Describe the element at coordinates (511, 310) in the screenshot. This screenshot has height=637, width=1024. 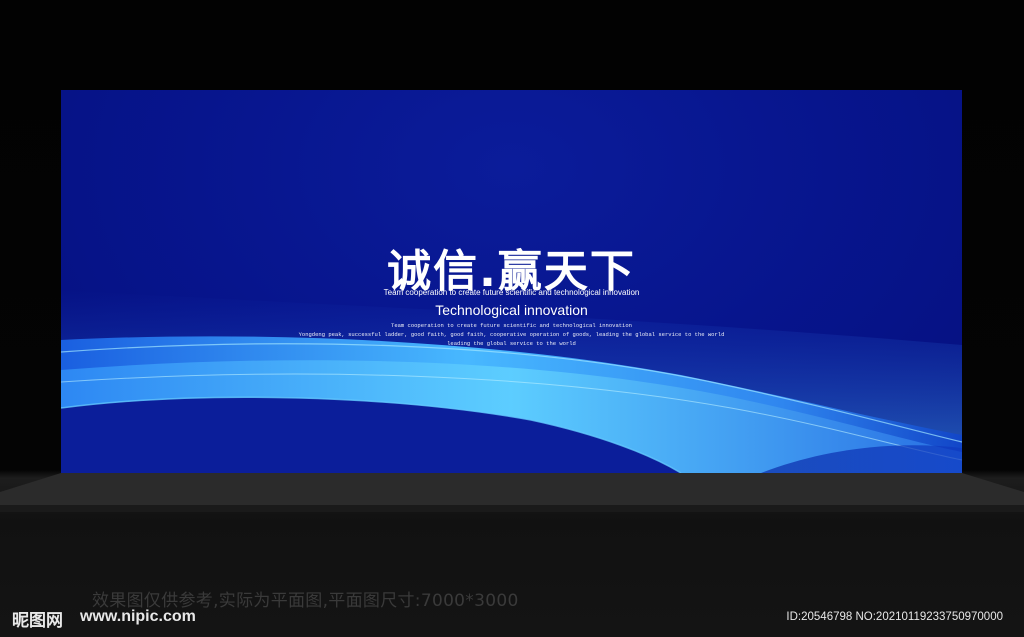
I see `banner-subtitle-large: Technological innovation` at that location.